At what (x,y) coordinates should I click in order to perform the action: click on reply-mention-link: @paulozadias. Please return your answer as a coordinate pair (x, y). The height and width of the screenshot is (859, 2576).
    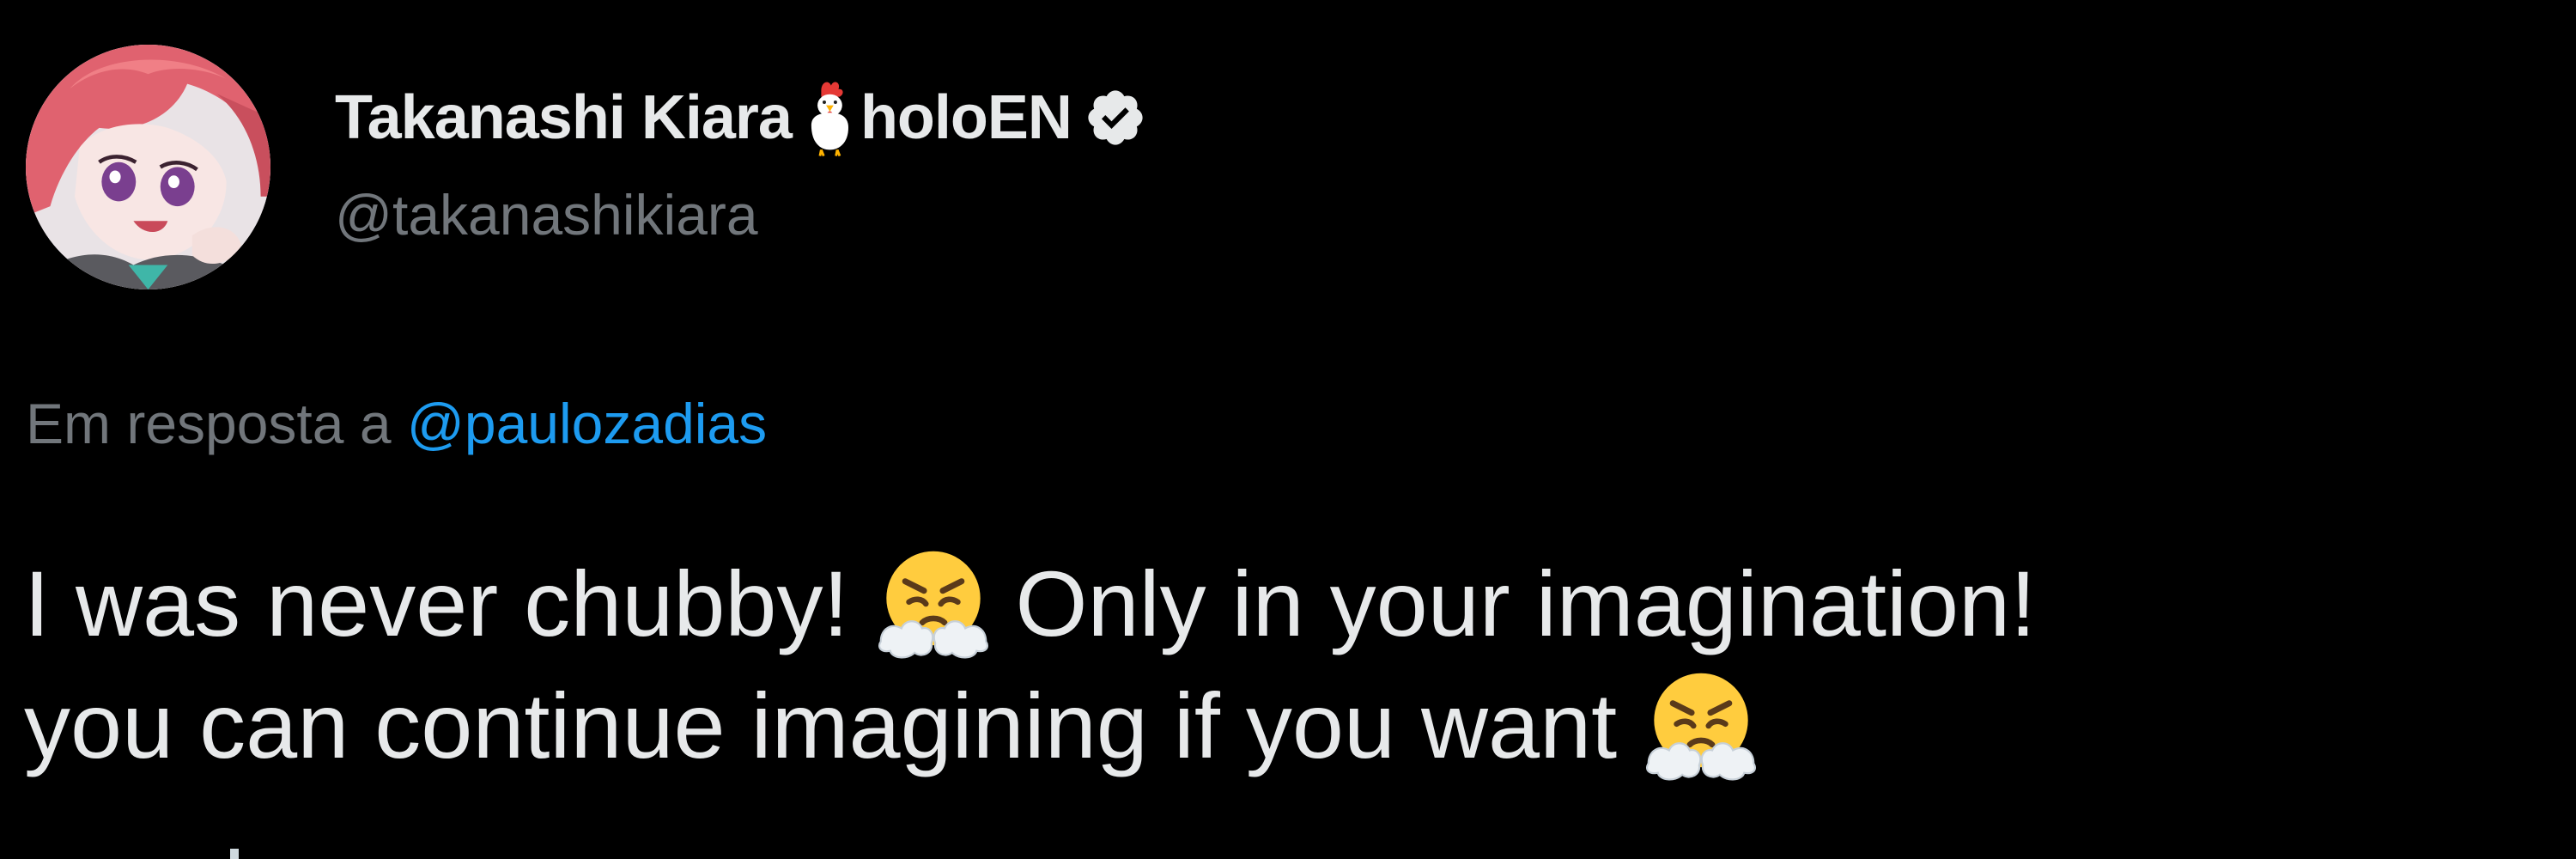
    Looking at the image, I should click on (587, 423).